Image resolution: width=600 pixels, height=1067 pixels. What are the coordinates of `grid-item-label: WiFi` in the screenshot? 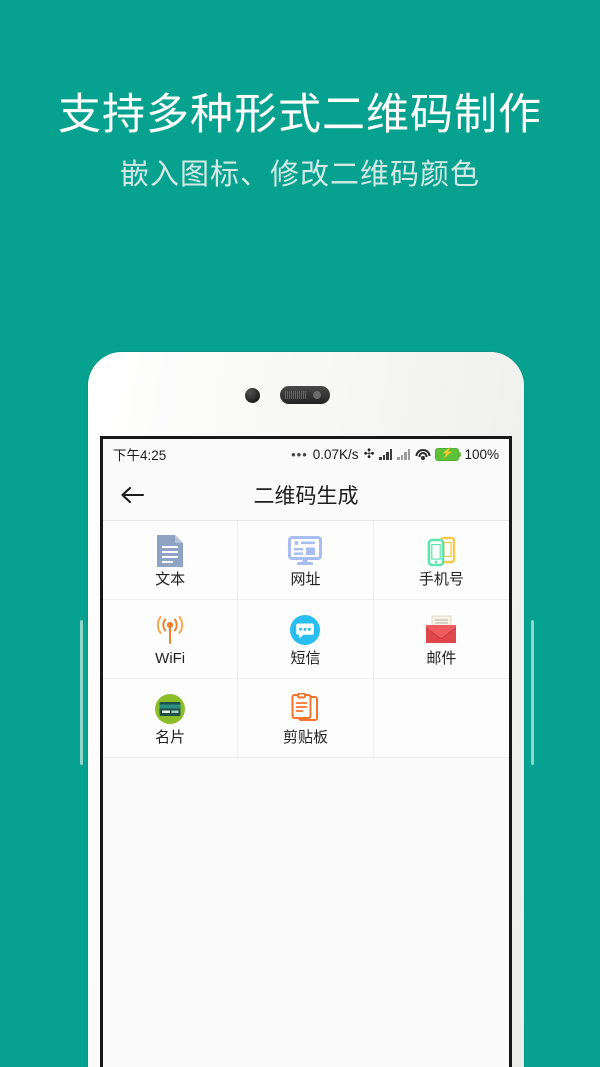 It's located at (170, 658).